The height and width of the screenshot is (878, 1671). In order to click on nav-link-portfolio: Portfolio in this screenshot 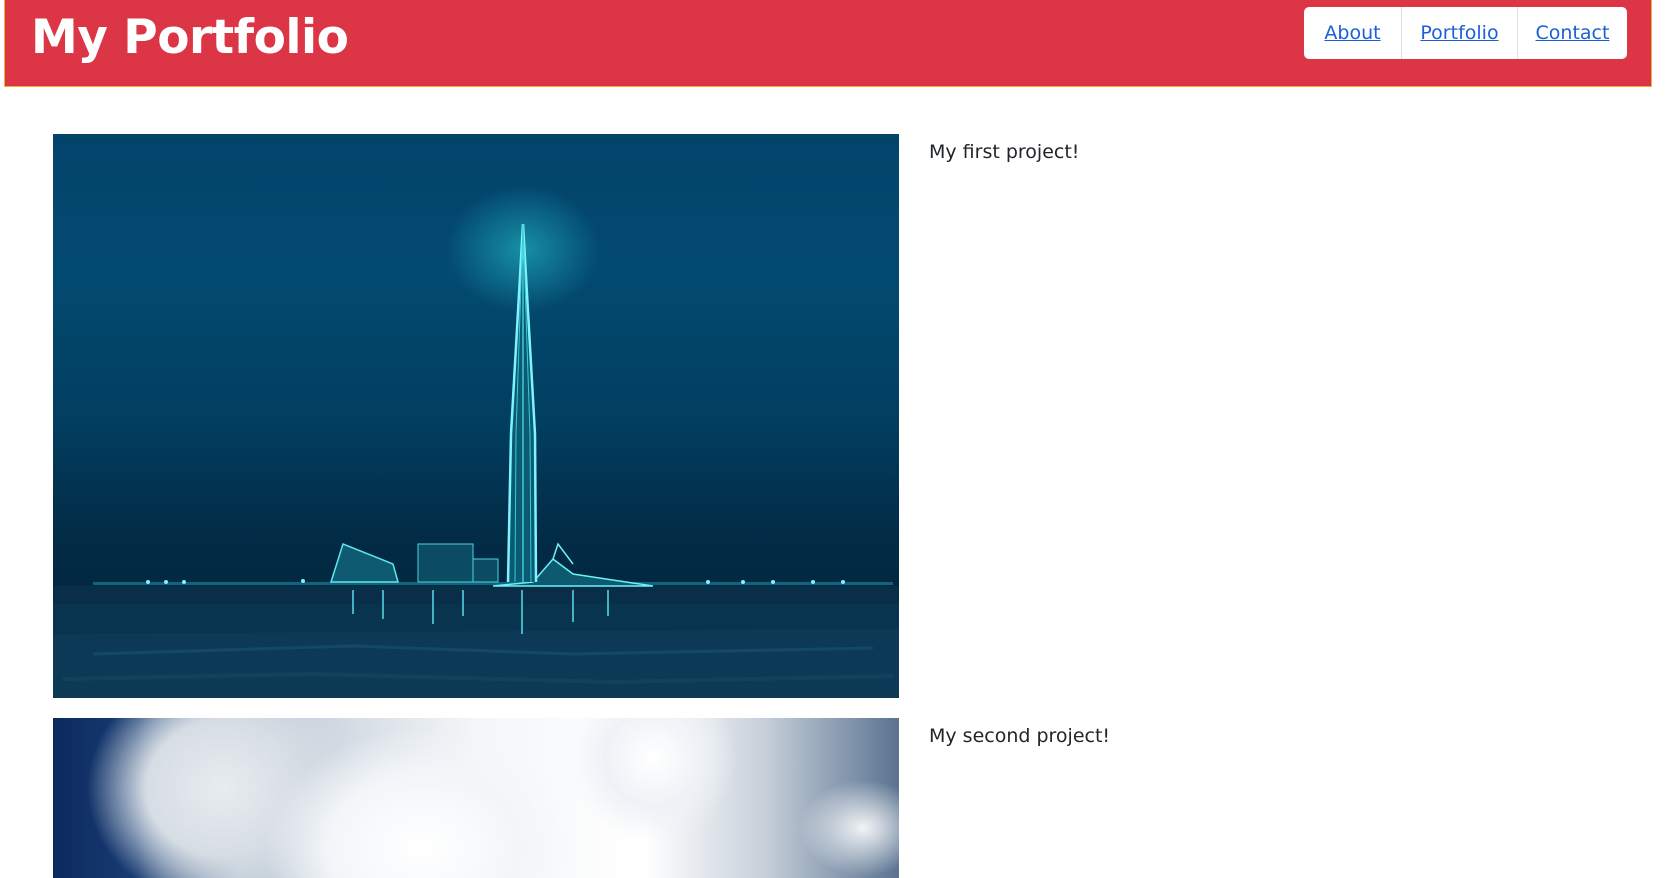, I will do `click(1459, 33)`.